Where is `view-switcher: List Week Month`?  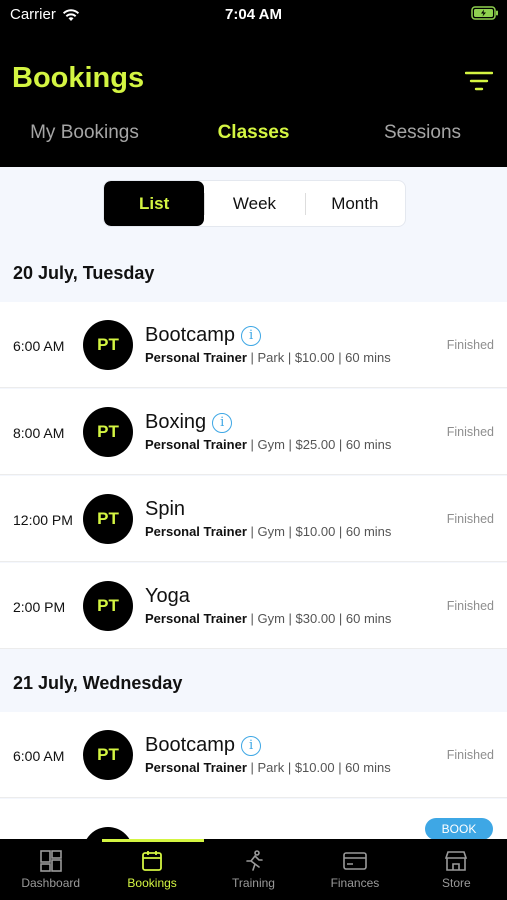 view-switcher: List Week Month is located at coordinates (254, 203).